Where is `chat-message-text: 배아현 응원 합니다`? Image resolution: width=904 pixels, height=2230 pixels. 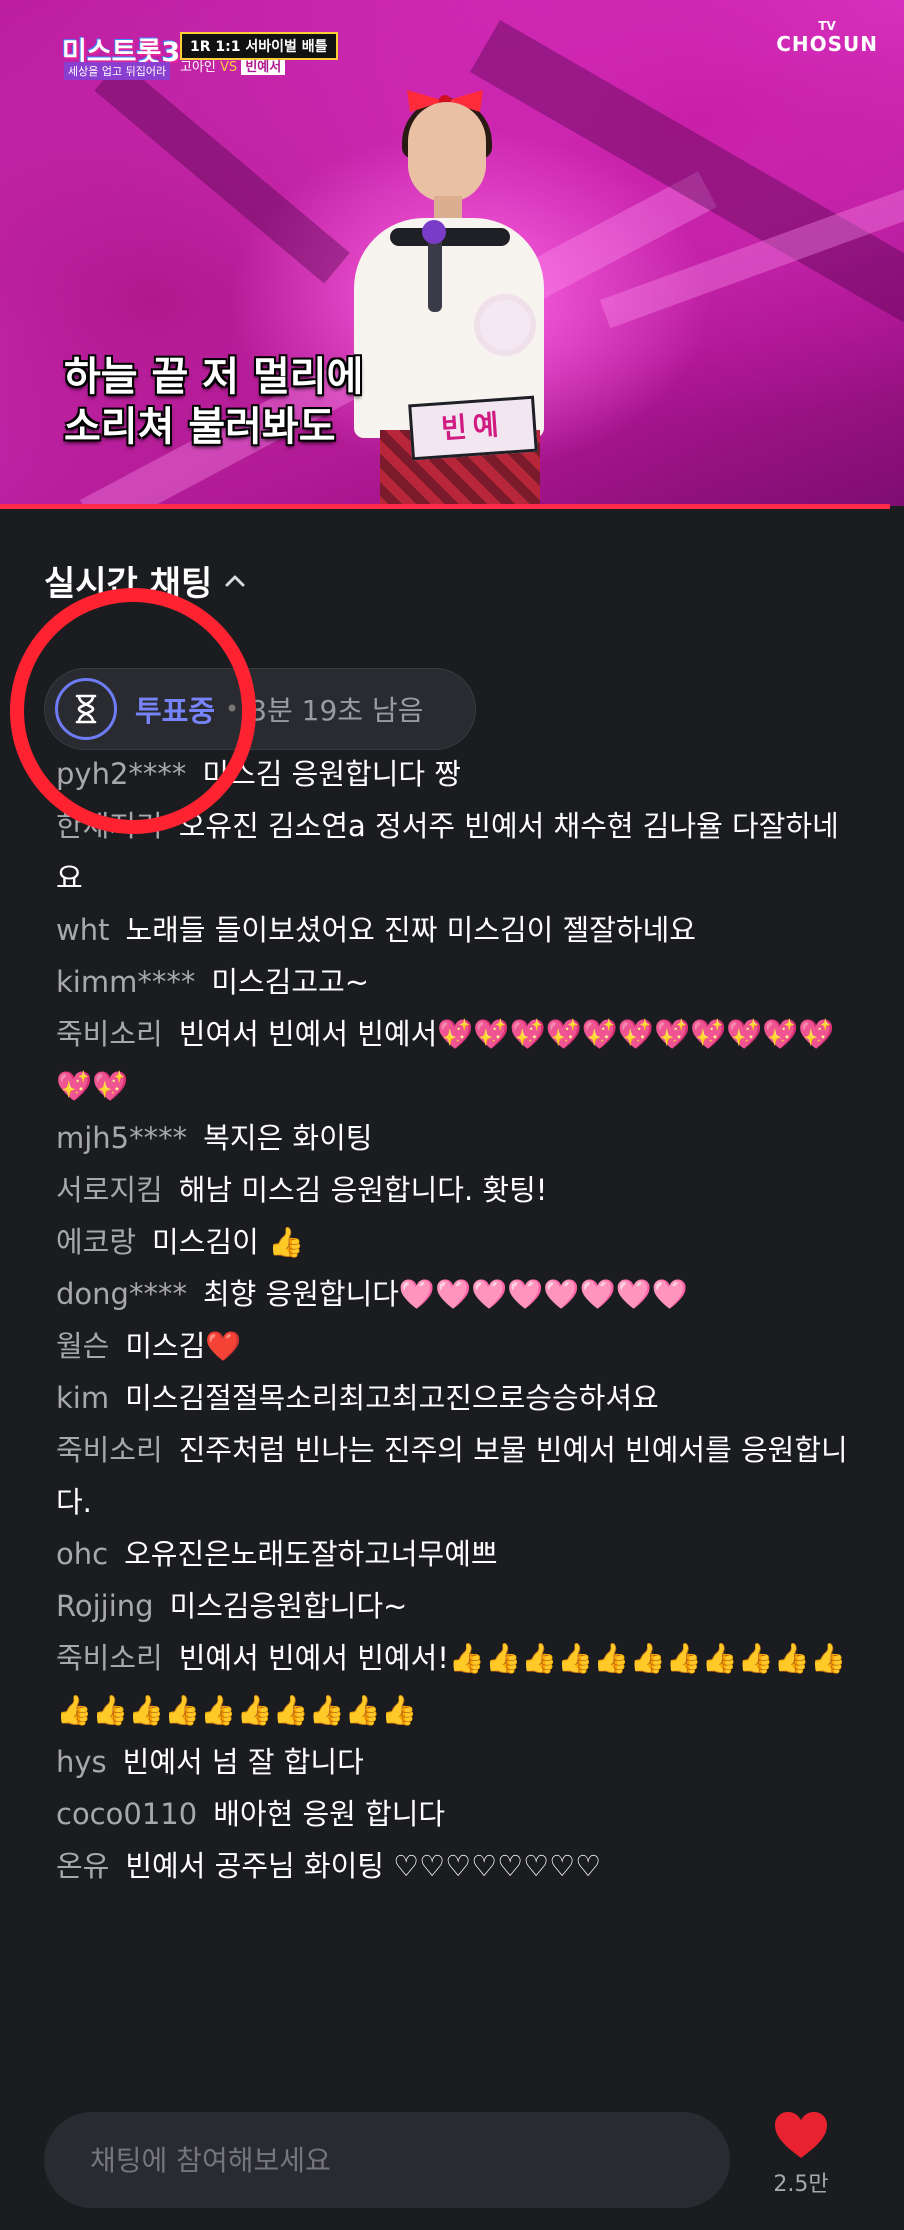 chat-message-text: 배아현 응원 합니다 is located at coordinates (329, 1814).